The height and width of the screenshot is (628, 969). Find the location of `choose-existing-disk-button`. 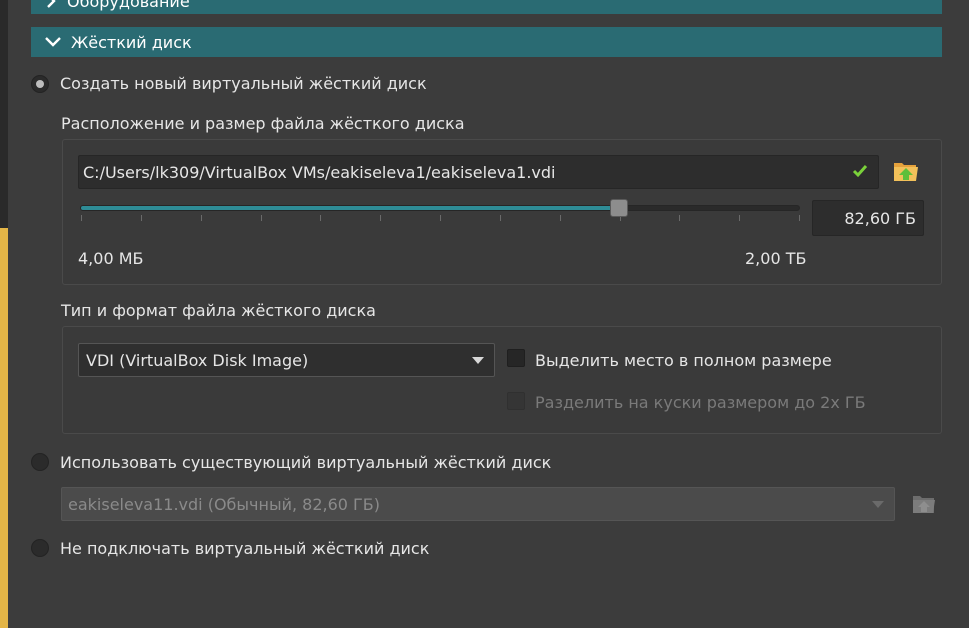

choose-existing-disk-button is located at coordinates (924, 506).